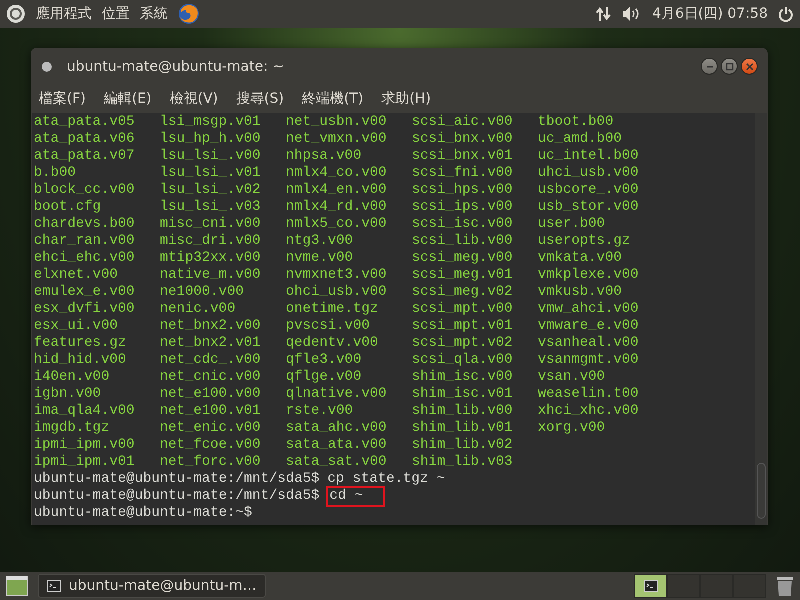 The image size is (800, 600). What do you see at coordinates (581, 258) in the screenshot?
I see `file-name: vmkata.v00` at bounding box center [581, 258].